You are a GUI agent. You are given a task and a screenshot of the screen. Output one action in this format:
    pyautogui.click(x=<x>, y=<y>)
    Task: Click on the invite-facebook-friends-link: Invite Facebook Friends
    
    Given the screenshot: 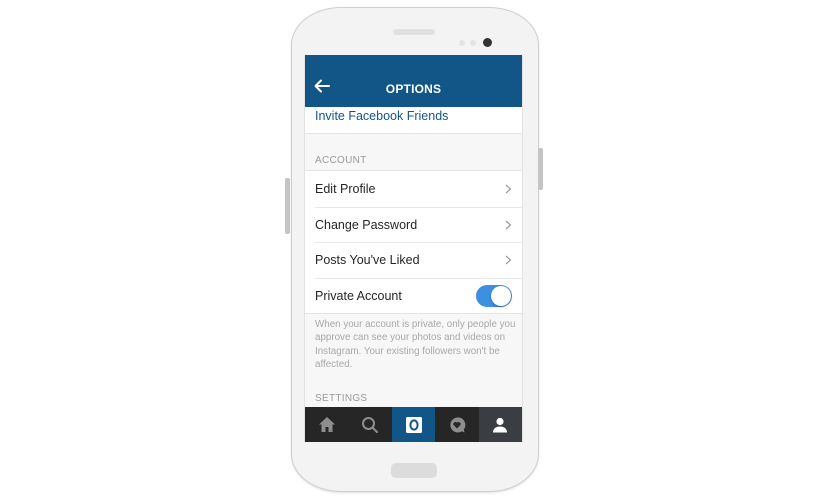 What is the action you would take?
    pyautogui.click(x=381, y=116)
    